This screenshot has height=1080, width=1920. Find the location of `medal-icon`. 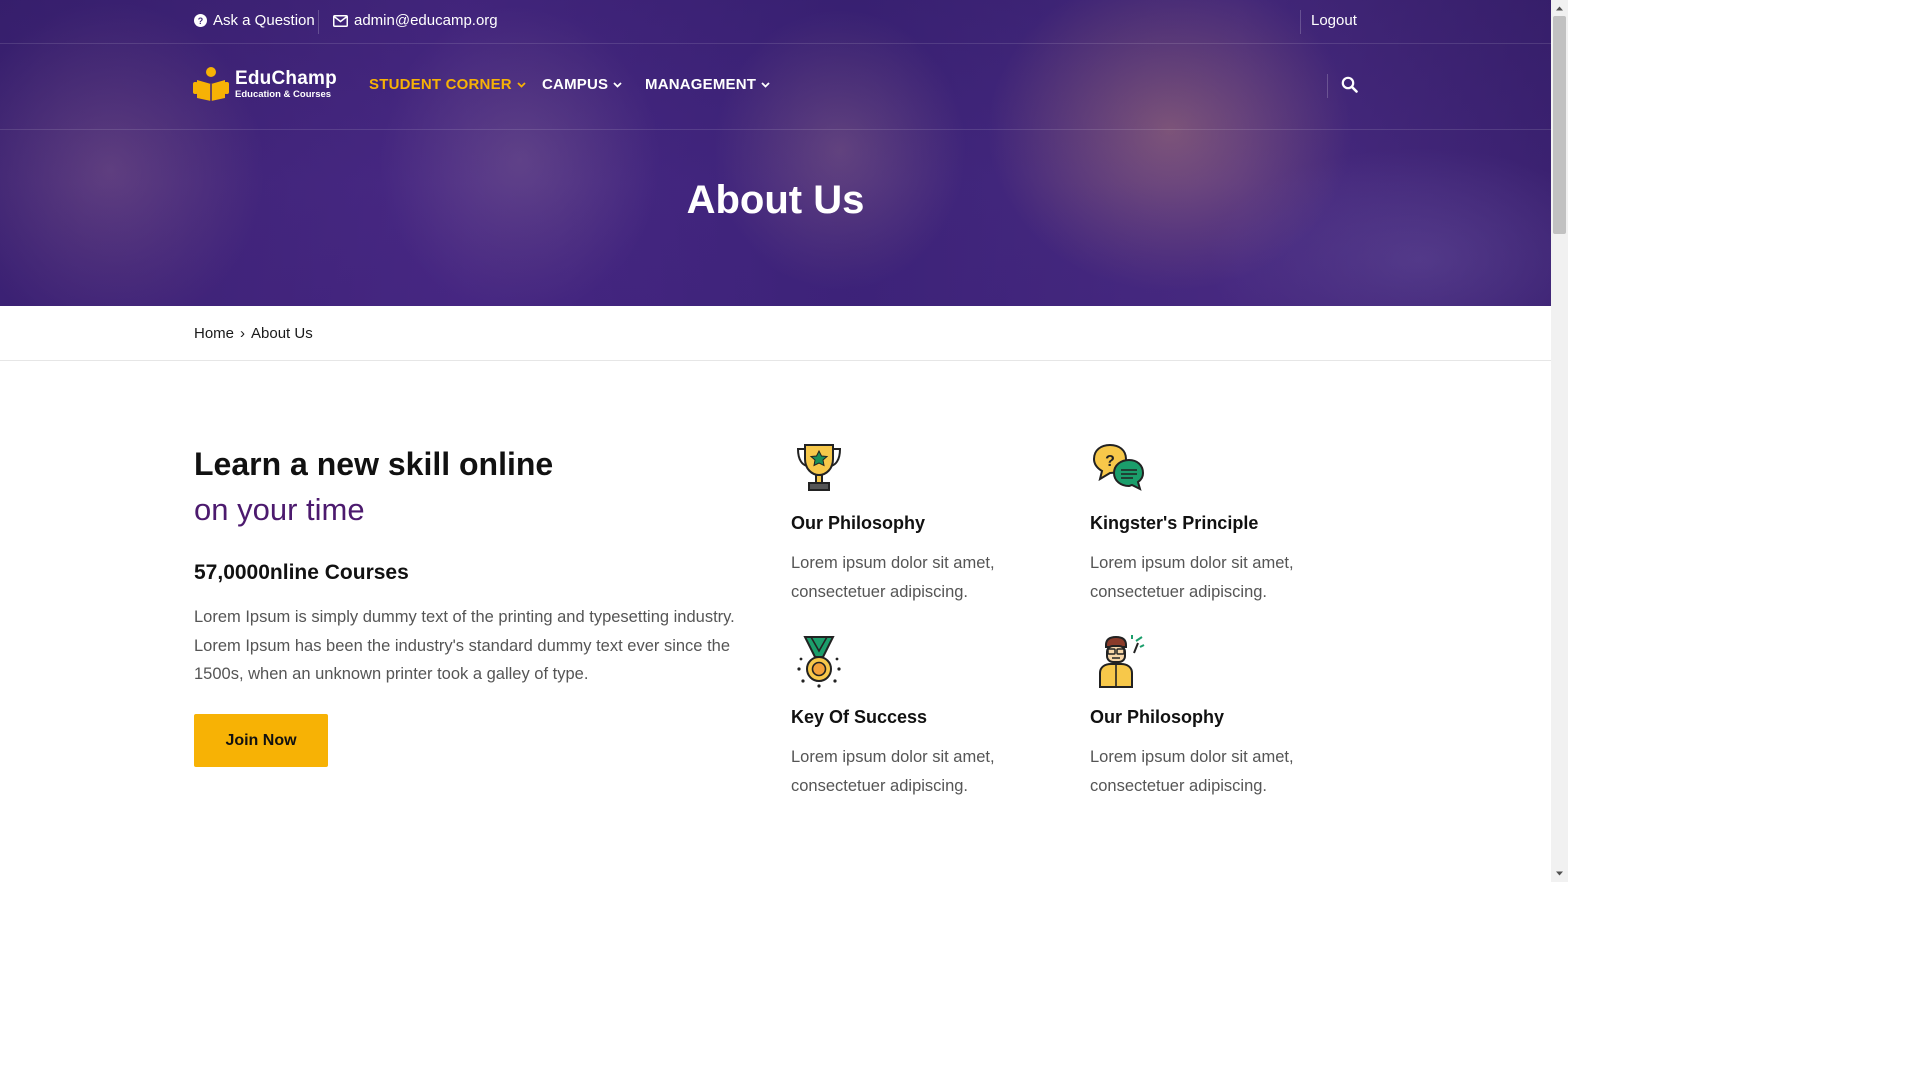

medal-icon is located at coordinates (819, 662).